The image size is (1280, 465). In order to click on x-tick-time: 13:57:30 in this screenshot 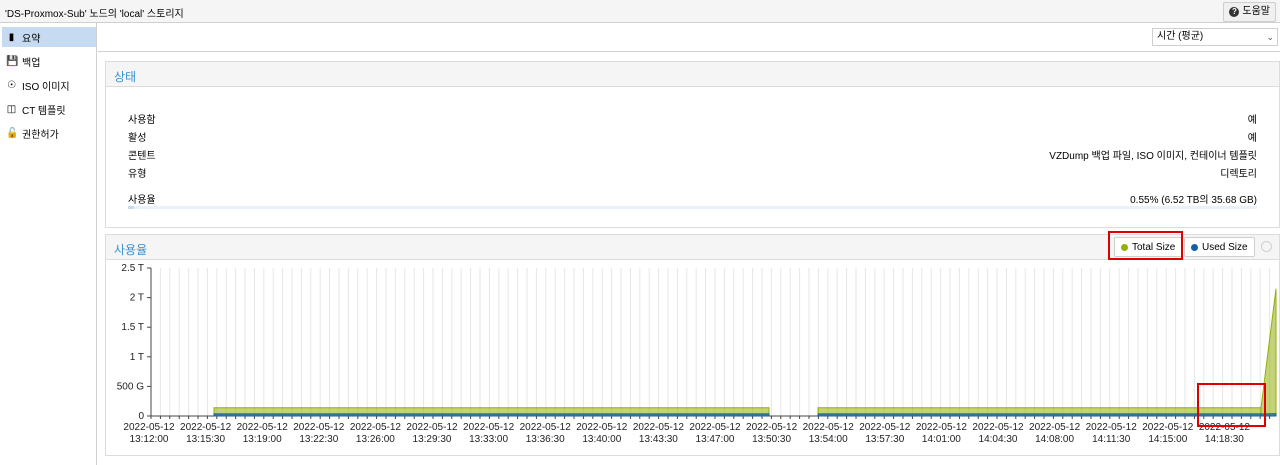, I will do `click(884, 439)`.